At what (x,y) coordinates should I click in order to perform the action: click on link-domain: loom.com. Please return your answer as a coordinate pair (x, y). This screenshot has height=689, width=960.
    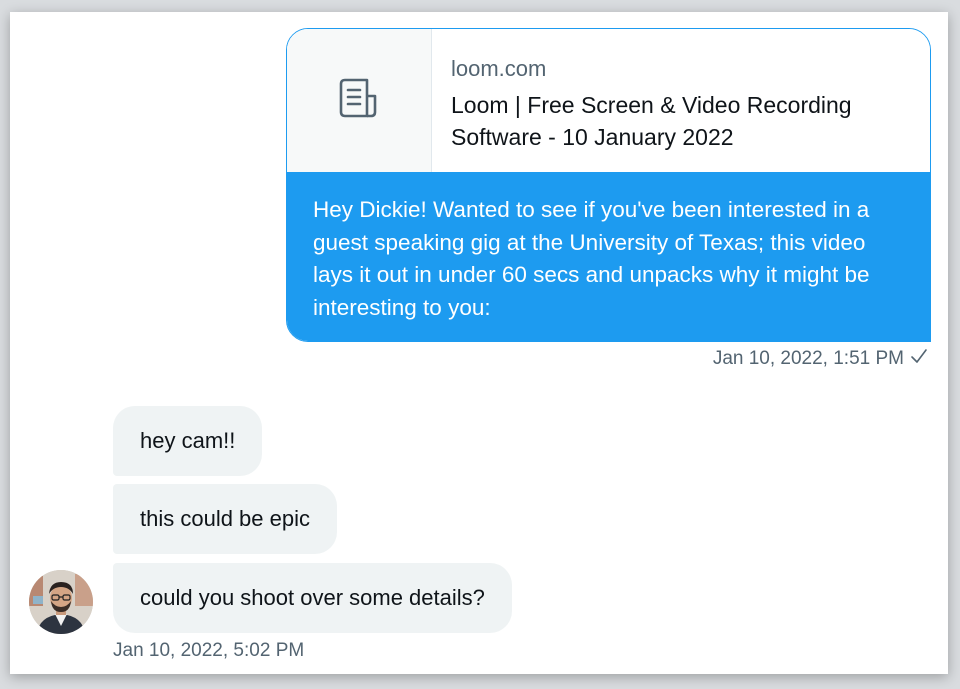
    Looking at the image, I should click on (499, 68).